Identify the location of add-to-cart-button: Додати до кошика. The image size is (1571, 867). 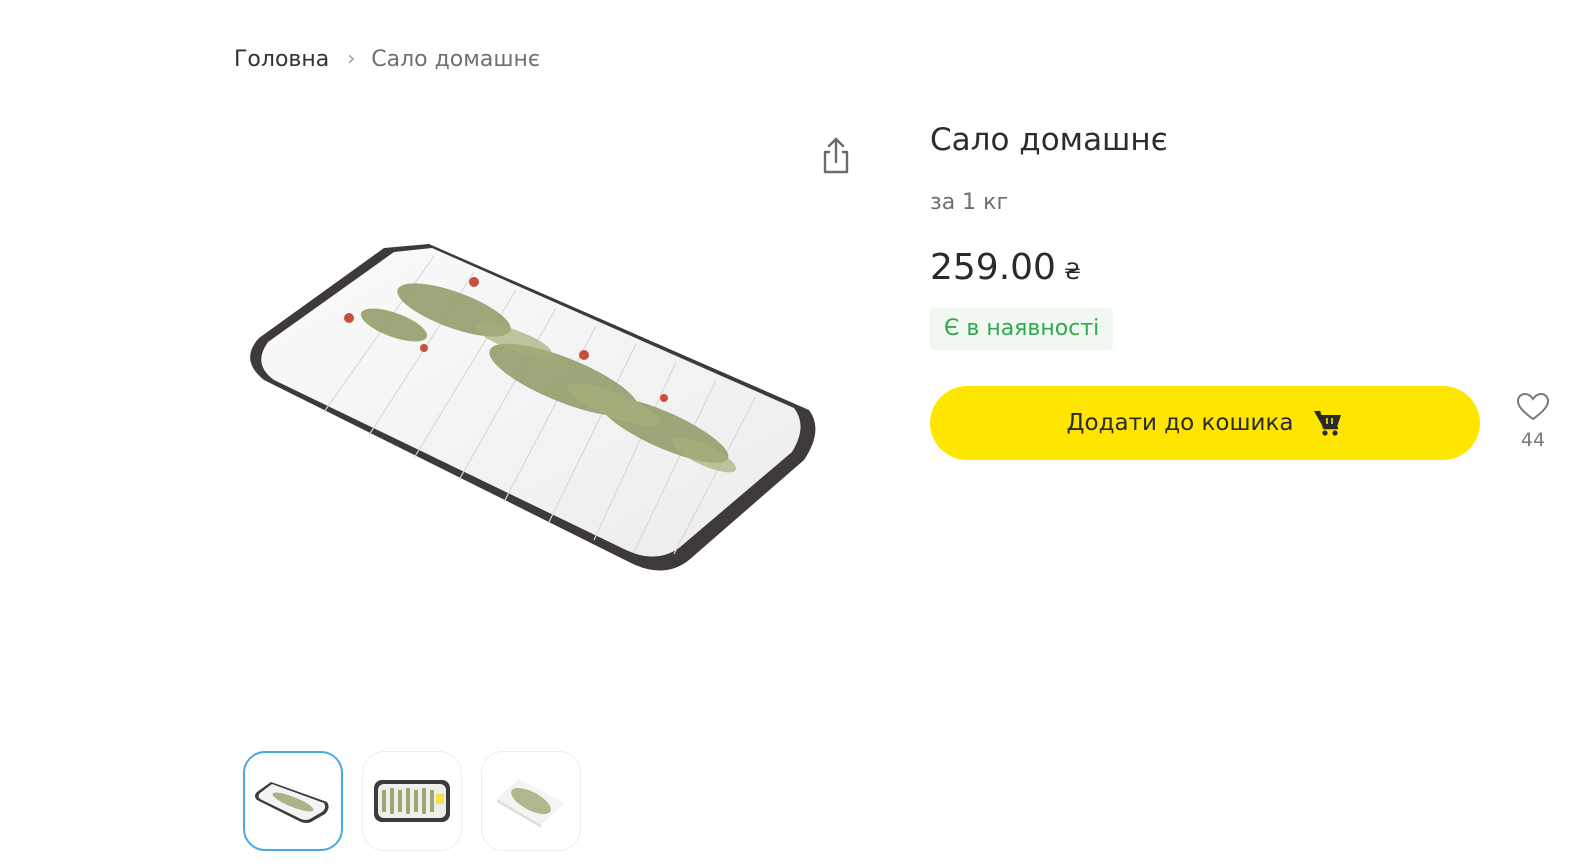
(1205, 423).